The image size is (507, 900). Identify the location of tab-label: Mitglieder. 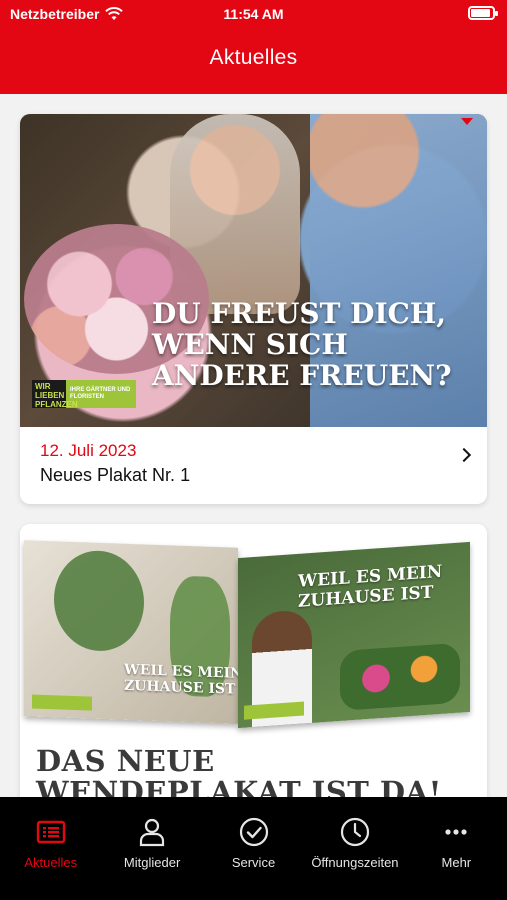
(152, 862).